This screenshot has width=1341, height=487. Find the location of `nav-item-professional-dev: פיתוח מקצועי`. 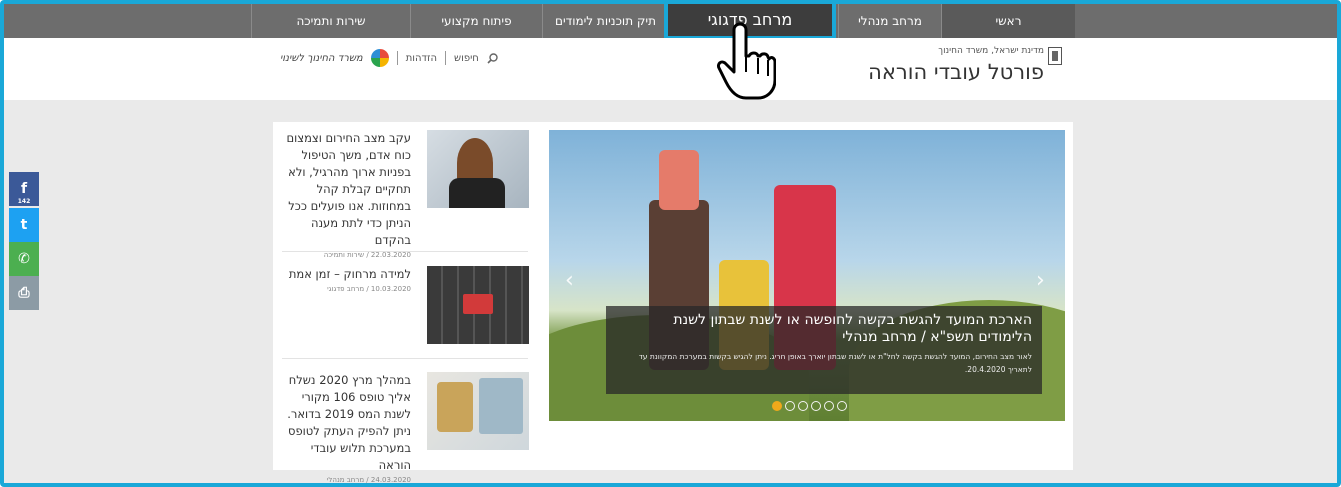

nav-item-professional-dev: פיתוח מקצועי is located at coordinates (476, 21).